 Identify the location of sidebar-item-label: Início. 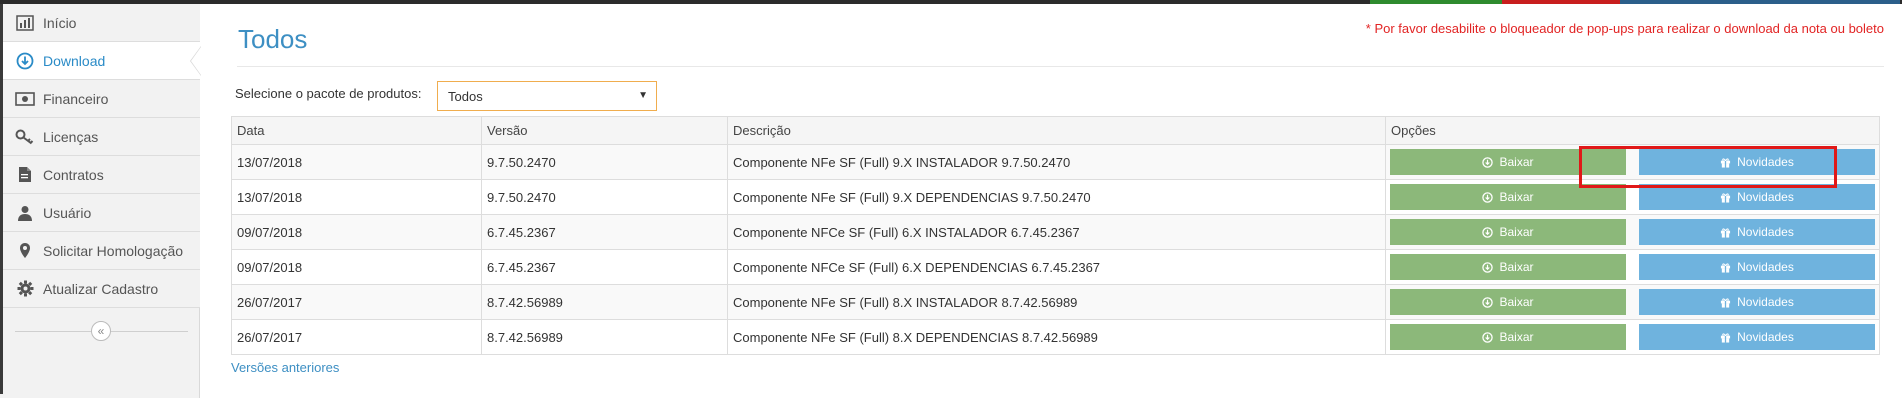
(60, 22).